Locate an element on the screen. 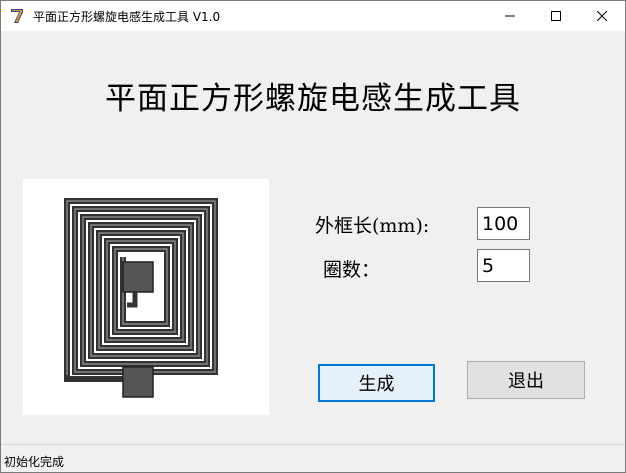  turns-label: 圈数： is located at coordinates (352, 270).